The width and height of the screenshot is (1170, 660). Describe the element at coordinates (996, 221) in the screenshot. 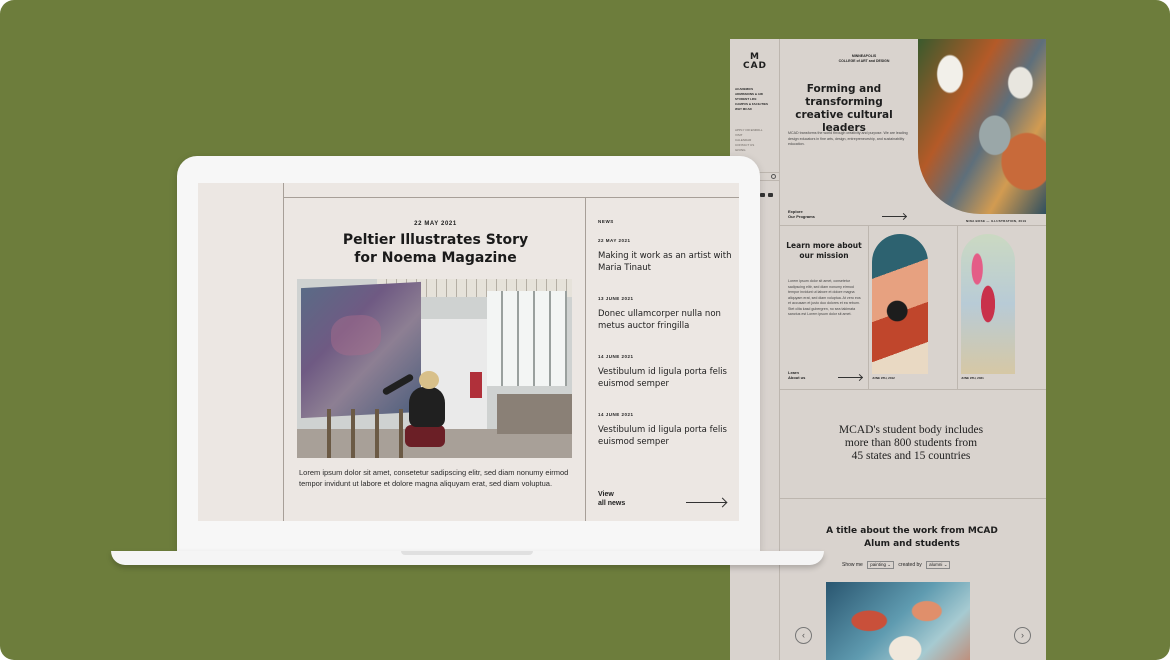

I see `hero-image-caption: NINA BOSE — ILLUSTRATION, 2019` at that location.